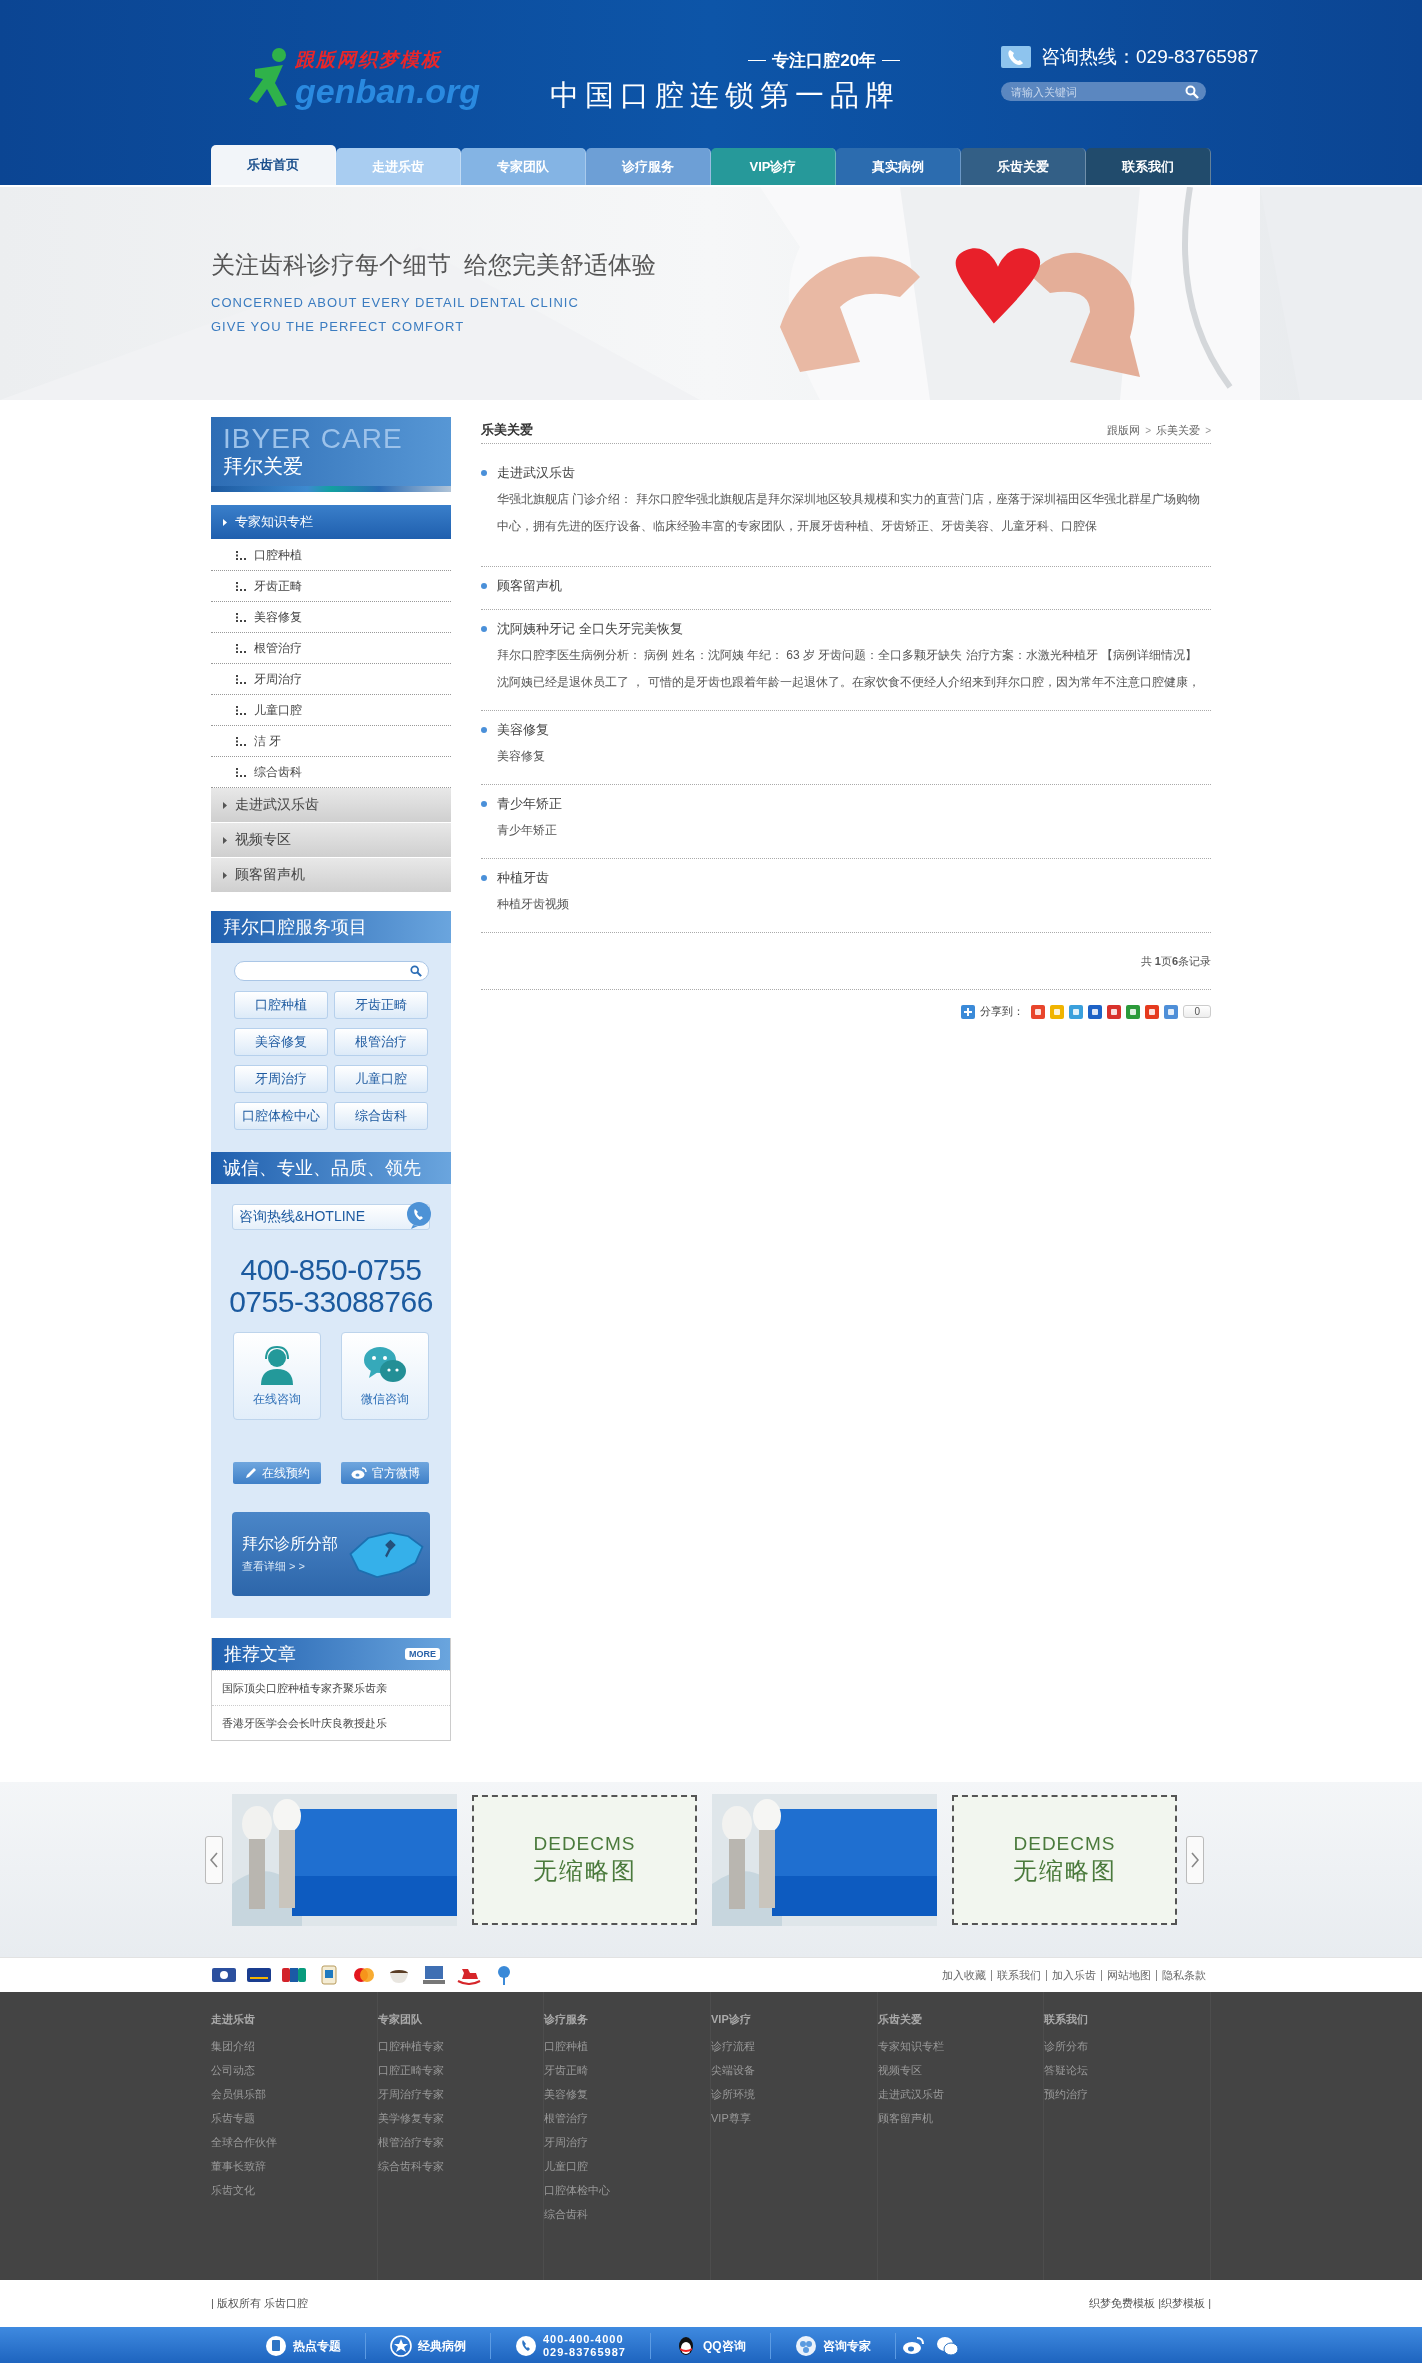 The height and width of the screenshot is (2363, 1422). What do you see at coordinates (648, 166) in the screenshot?
I see `nav-tab: 诊疗服务` at bounding box center [648, 166].